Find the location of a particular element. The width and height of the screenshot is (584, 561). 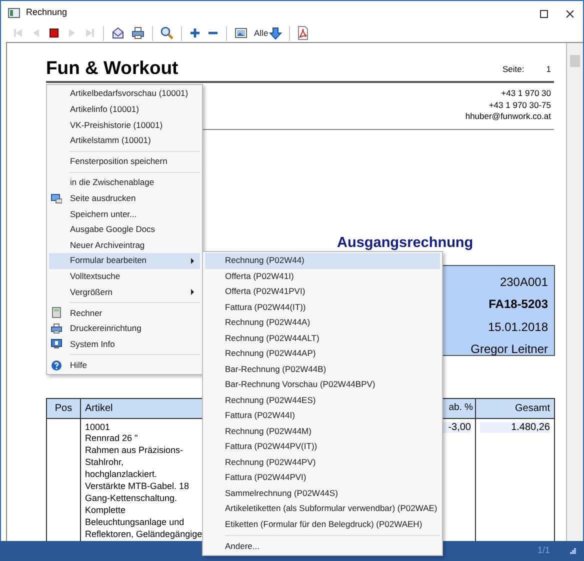

column-header: ab. % is located at coordinates (460, 407).